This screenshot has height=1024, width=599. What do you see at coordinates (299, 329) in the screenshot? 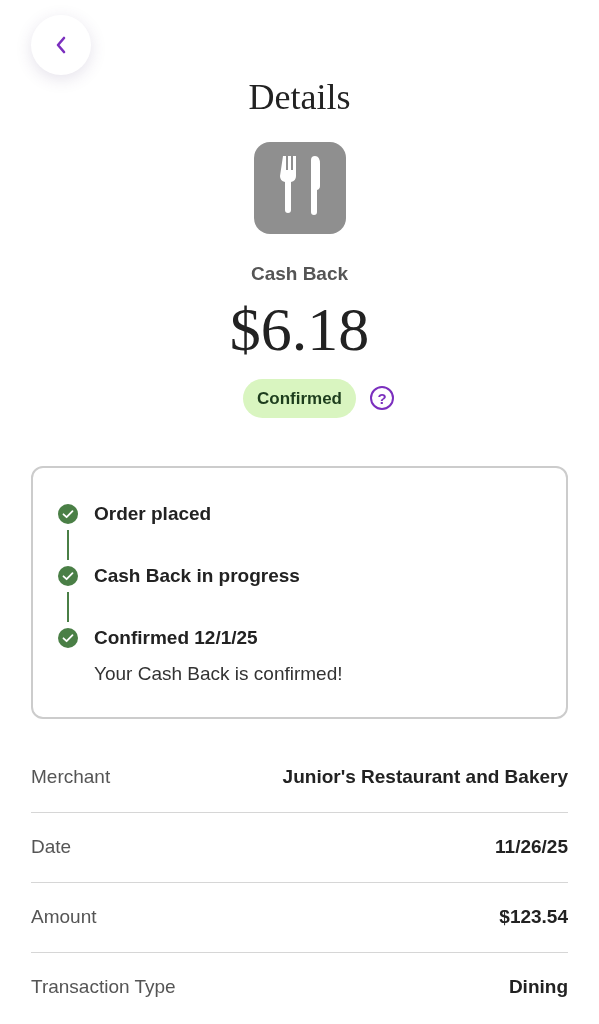
I see `cash-back-amount: $6.18` at bounding box center [299, 329].